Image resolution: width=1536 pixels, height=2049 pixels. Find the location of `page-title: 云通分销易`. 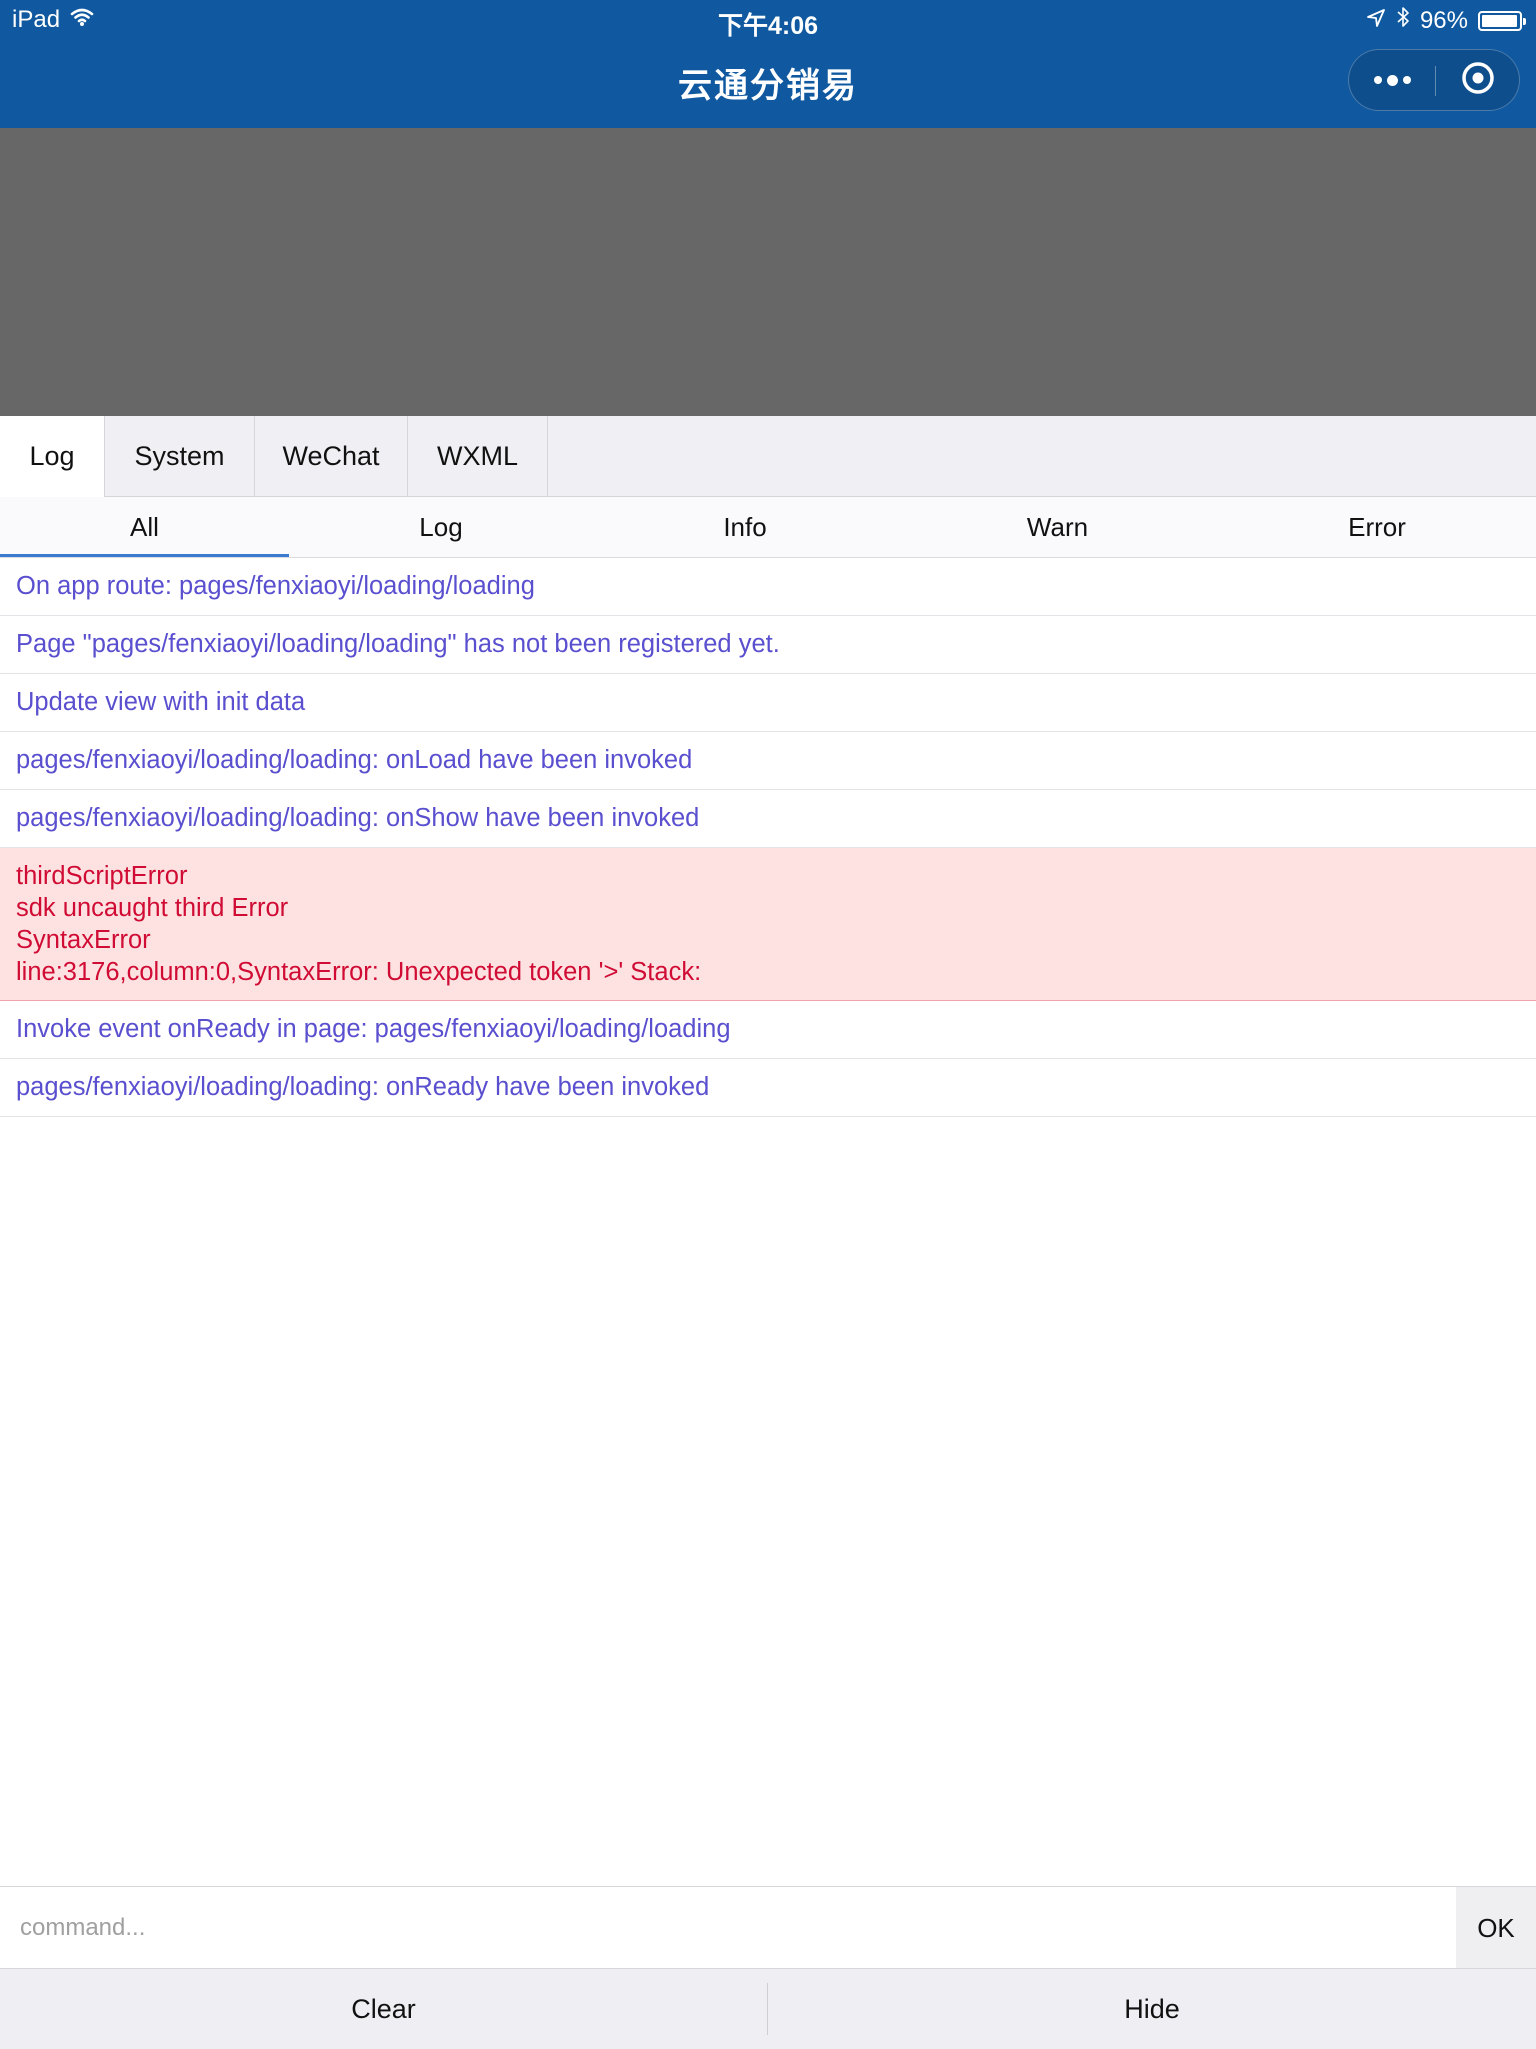

page-title: 云通分销易 is located at coordinates (768, 86).